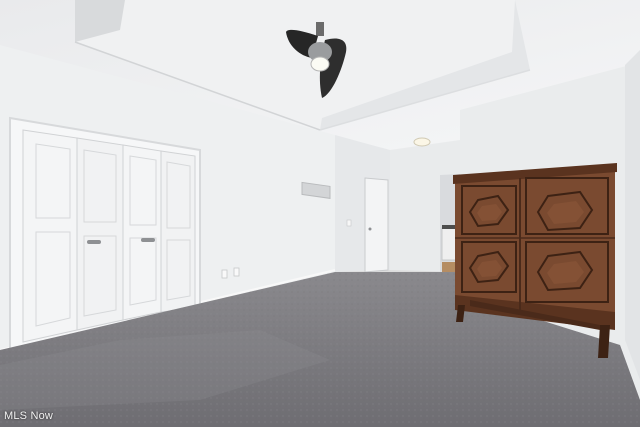  Describe the element at coordinates (370, 229) in the screenshot. I see `door-knob` at that location.